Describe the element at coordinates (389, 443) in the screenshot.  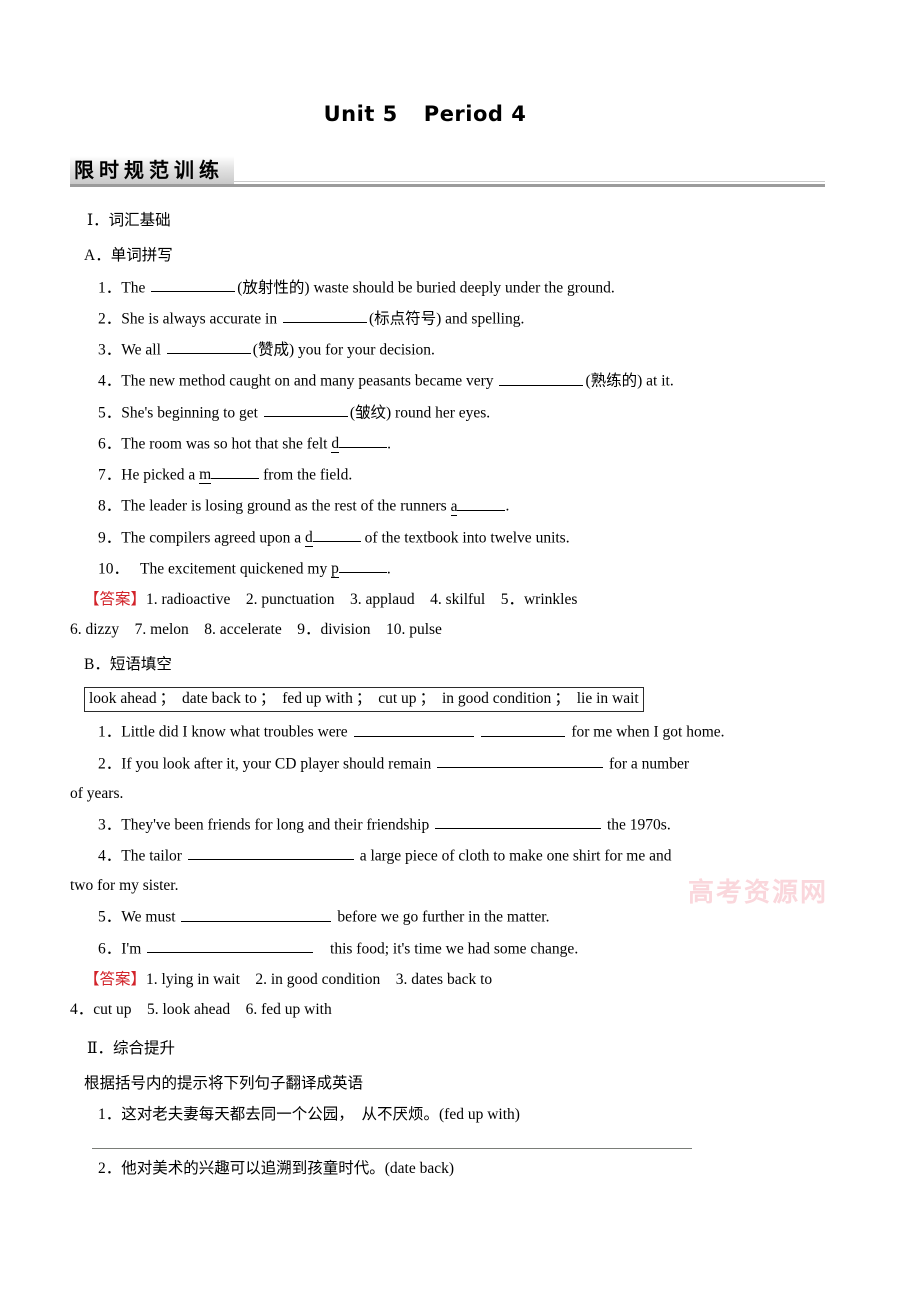
I see `item-text-post: .` at that location.